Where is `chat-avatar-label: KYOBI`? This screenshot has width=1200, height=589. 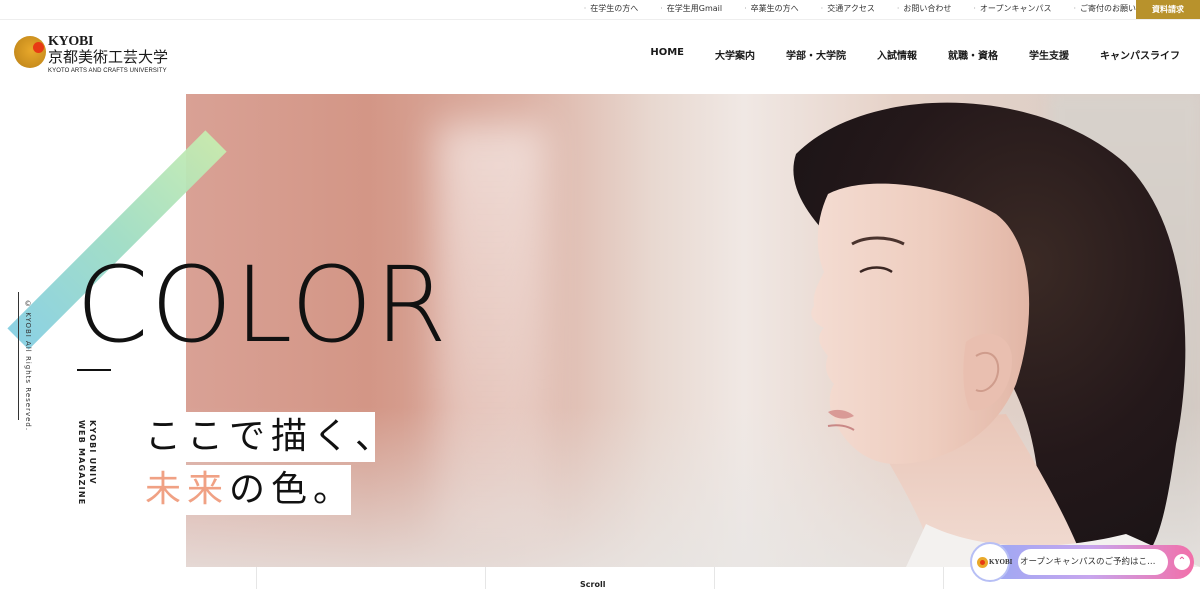
chat-avatar-label: KYOBI is located at coordinates (1001, 562).